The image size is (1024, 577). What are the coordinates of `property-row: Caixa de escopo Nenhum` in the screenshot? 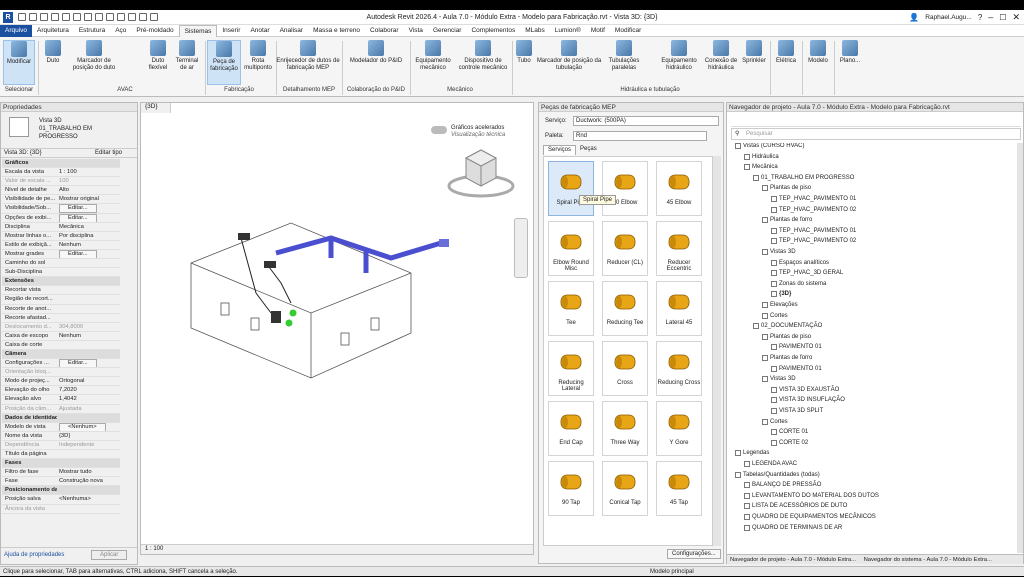 It's located at (61, 336).